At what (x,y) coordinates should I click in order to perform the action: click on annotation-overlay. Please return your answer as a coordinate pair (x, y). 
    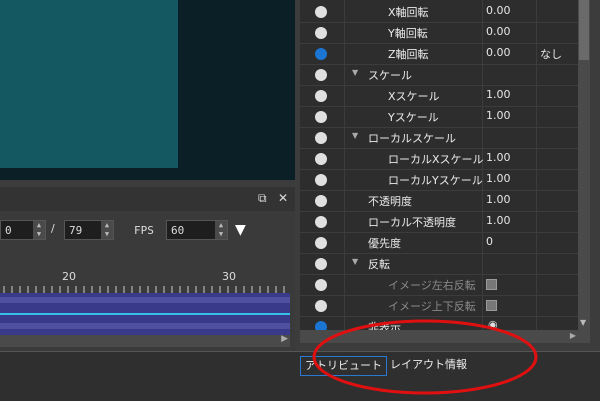
    Looking at the image, I should click on (425, 357).